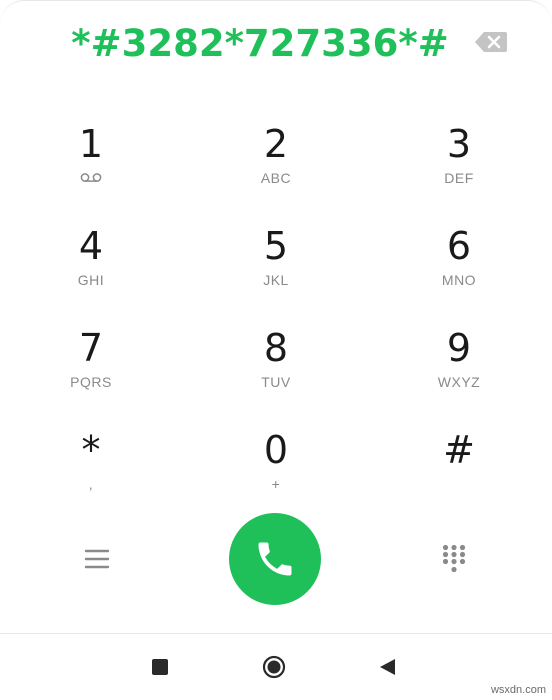 This screenshot has width=552, height=700. Describe the element at coordinates (459, 450) in the screenshot. I see `key-digit: #` at that location.